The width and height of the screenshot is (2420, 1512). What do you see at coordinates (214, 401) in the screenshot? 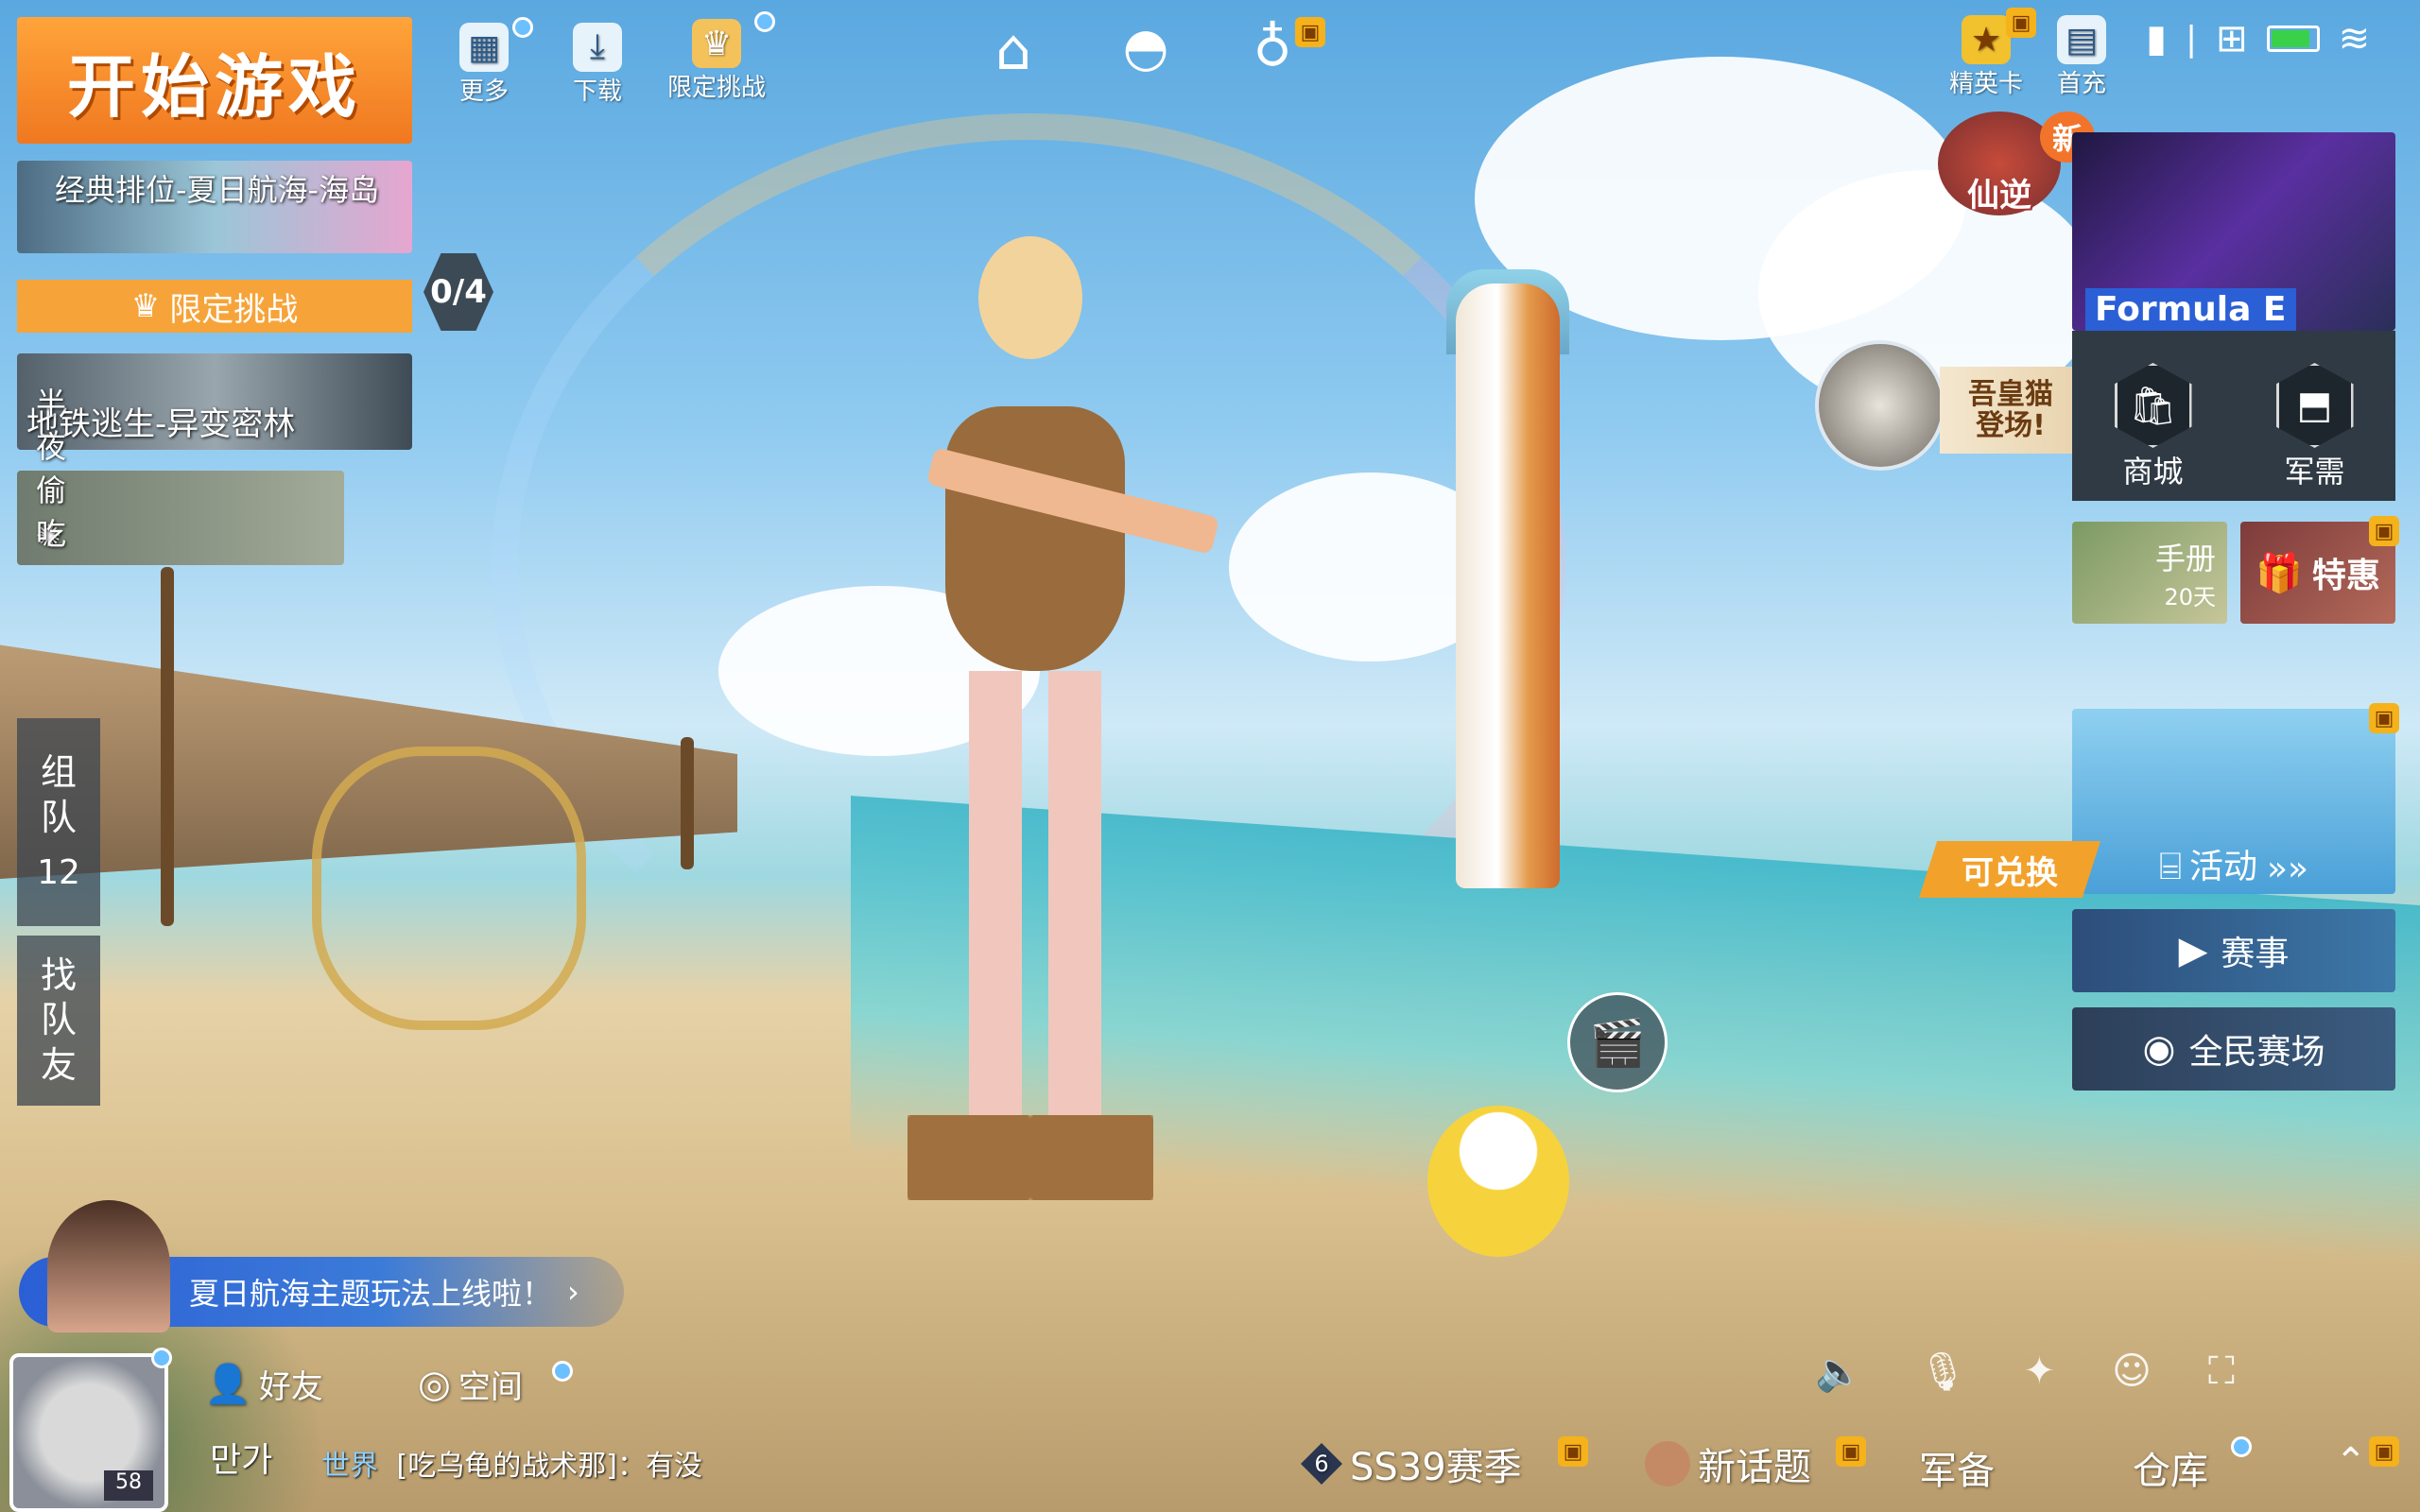
I see `mode-card-metro: 地铁逃生-异变密林` at bounding box center [214, 401].